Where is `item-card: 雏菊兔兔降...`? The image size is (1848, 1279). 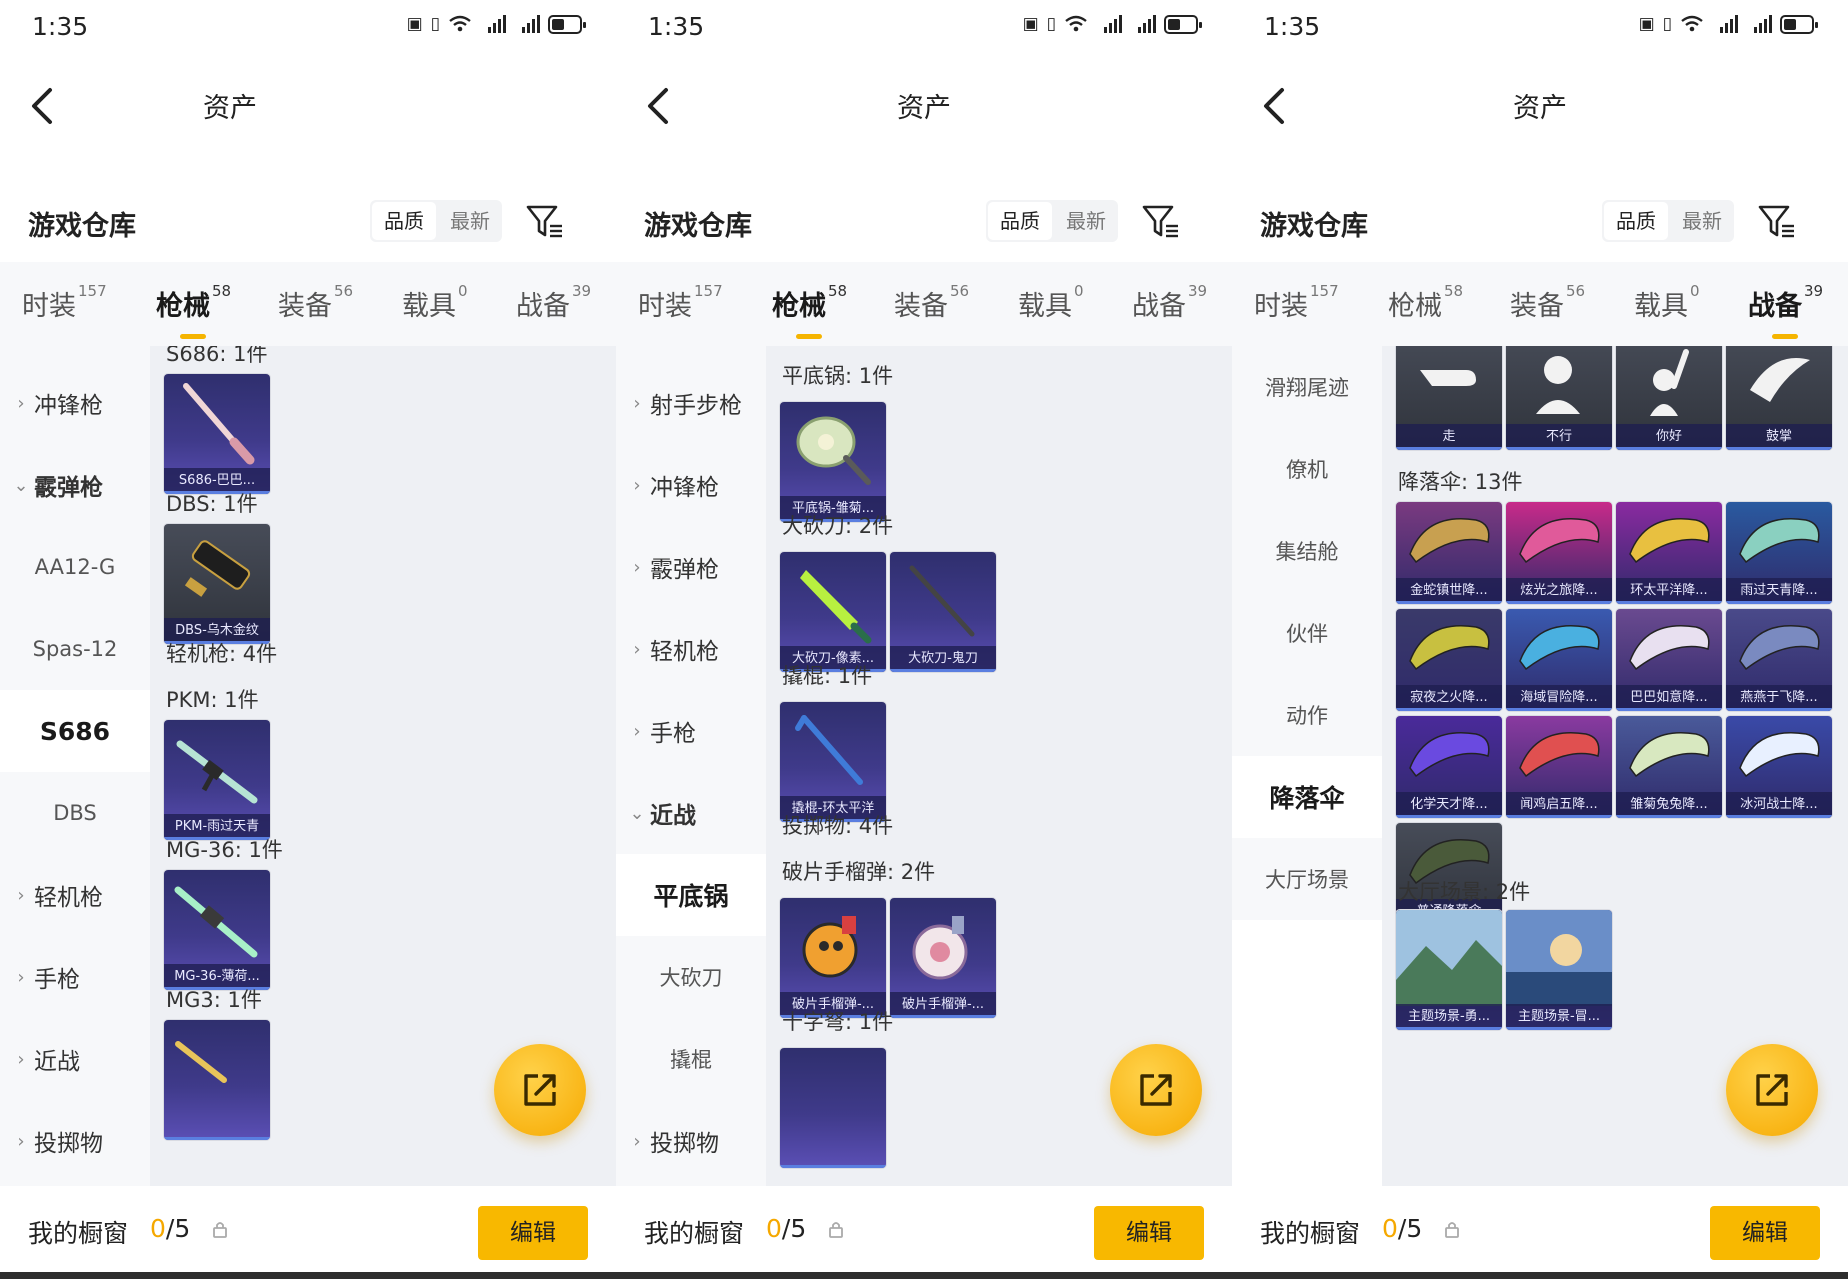 item-card: 雏菊兔兔降... is located at coordinates (1669, 767).